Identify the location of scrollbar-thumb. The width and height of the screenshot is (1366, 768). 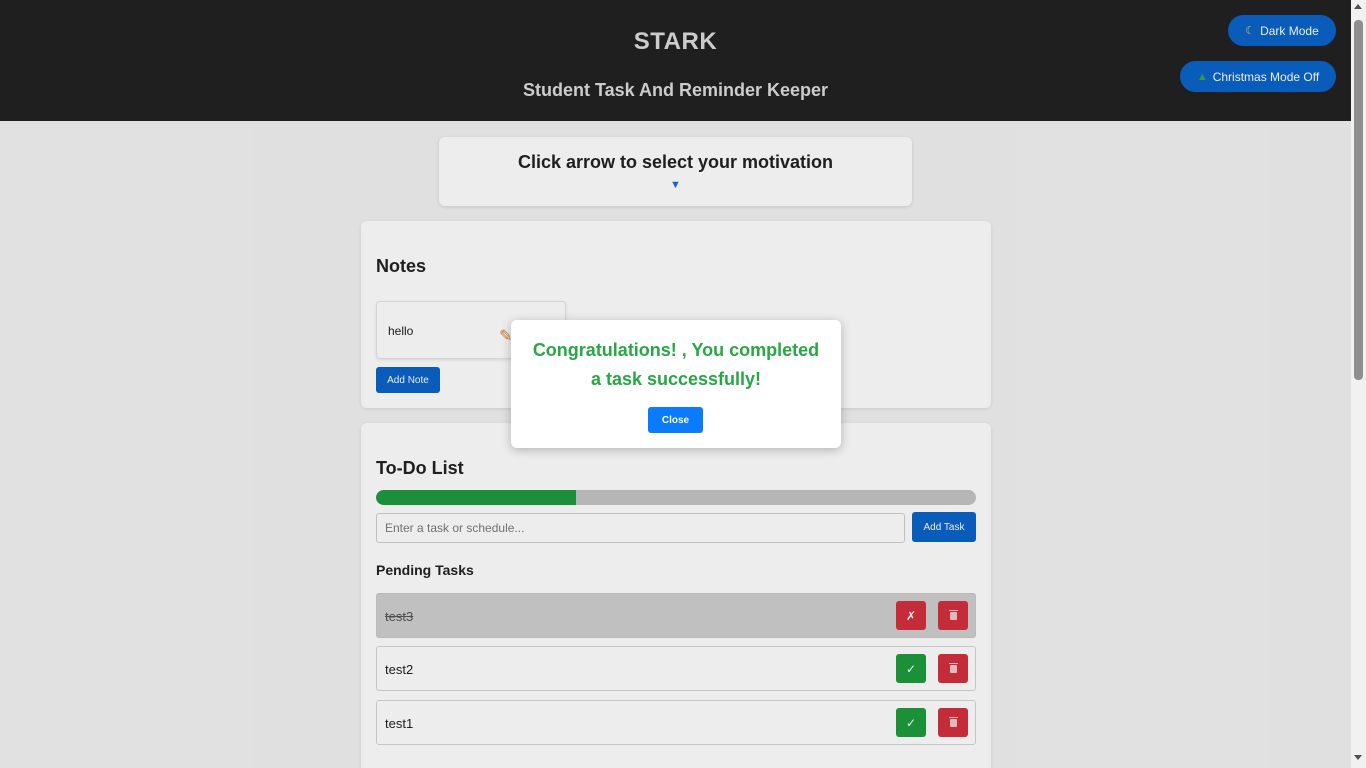
(1358, 200).